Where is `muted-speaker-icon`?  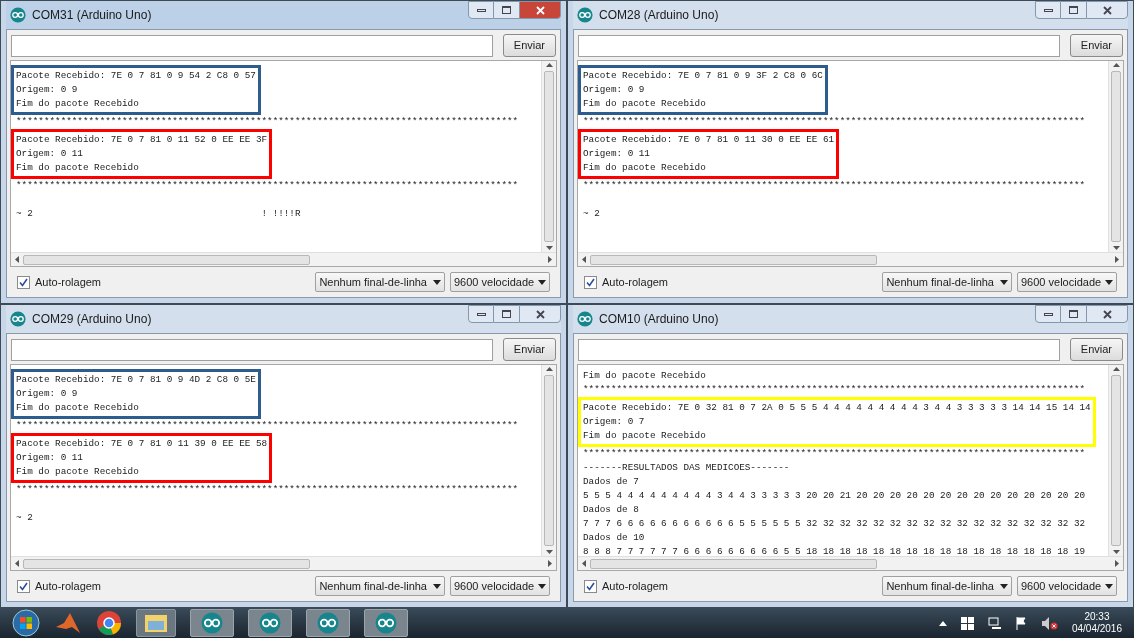
muted-speaker-icon is located at coordinates (1049, 623).